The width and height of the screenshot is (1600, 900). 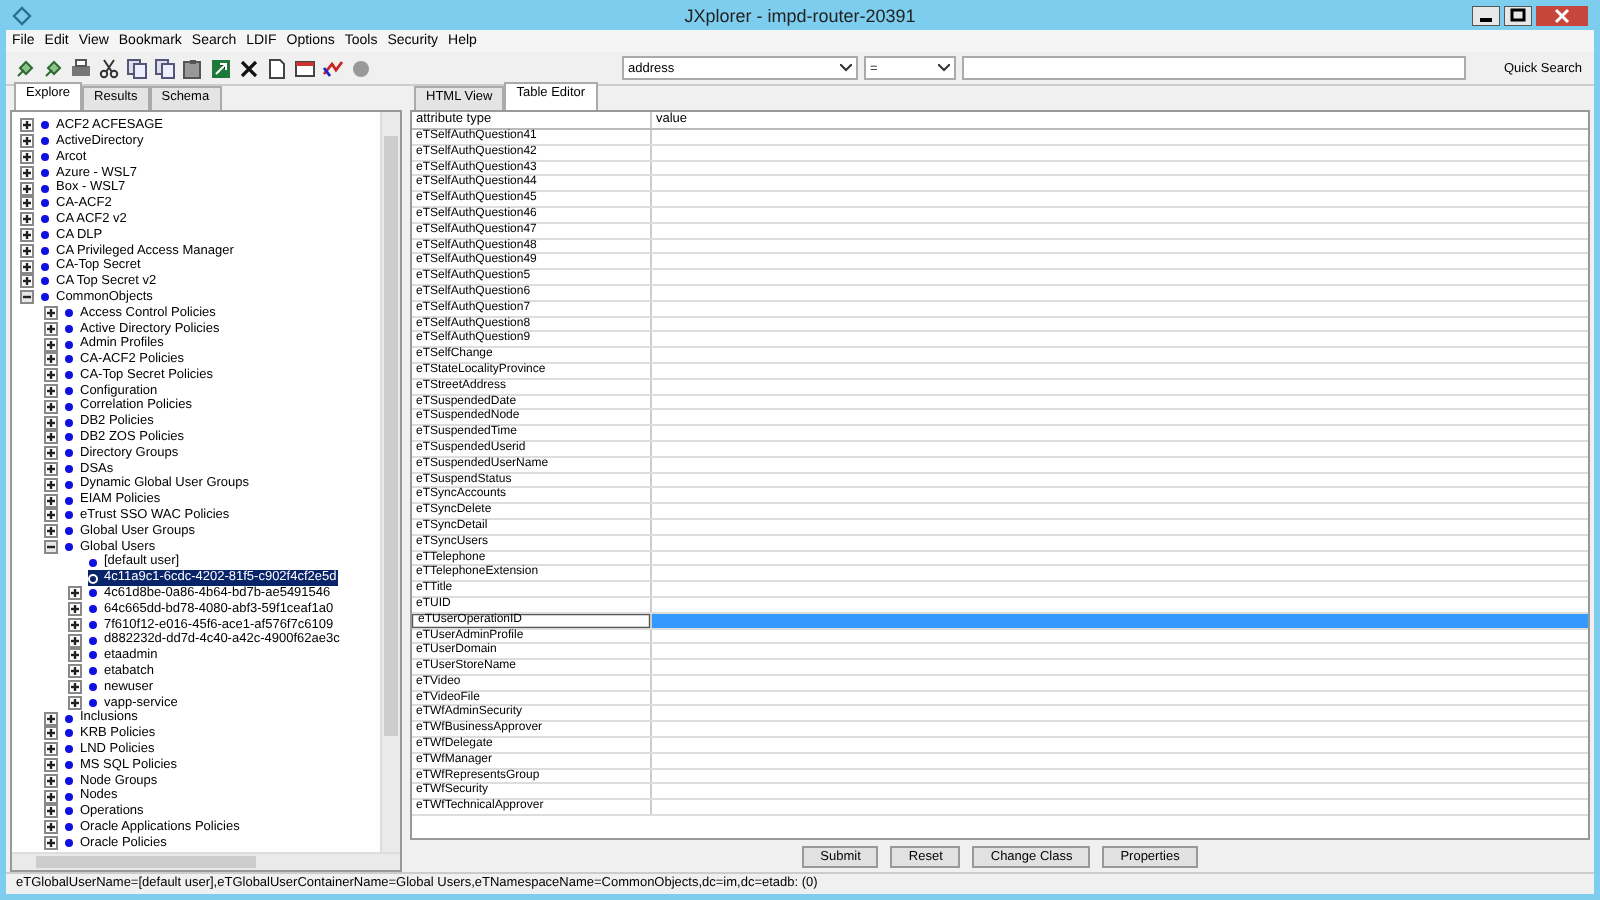 I want to click on maximize-icon, so click(x=1518, y=15).